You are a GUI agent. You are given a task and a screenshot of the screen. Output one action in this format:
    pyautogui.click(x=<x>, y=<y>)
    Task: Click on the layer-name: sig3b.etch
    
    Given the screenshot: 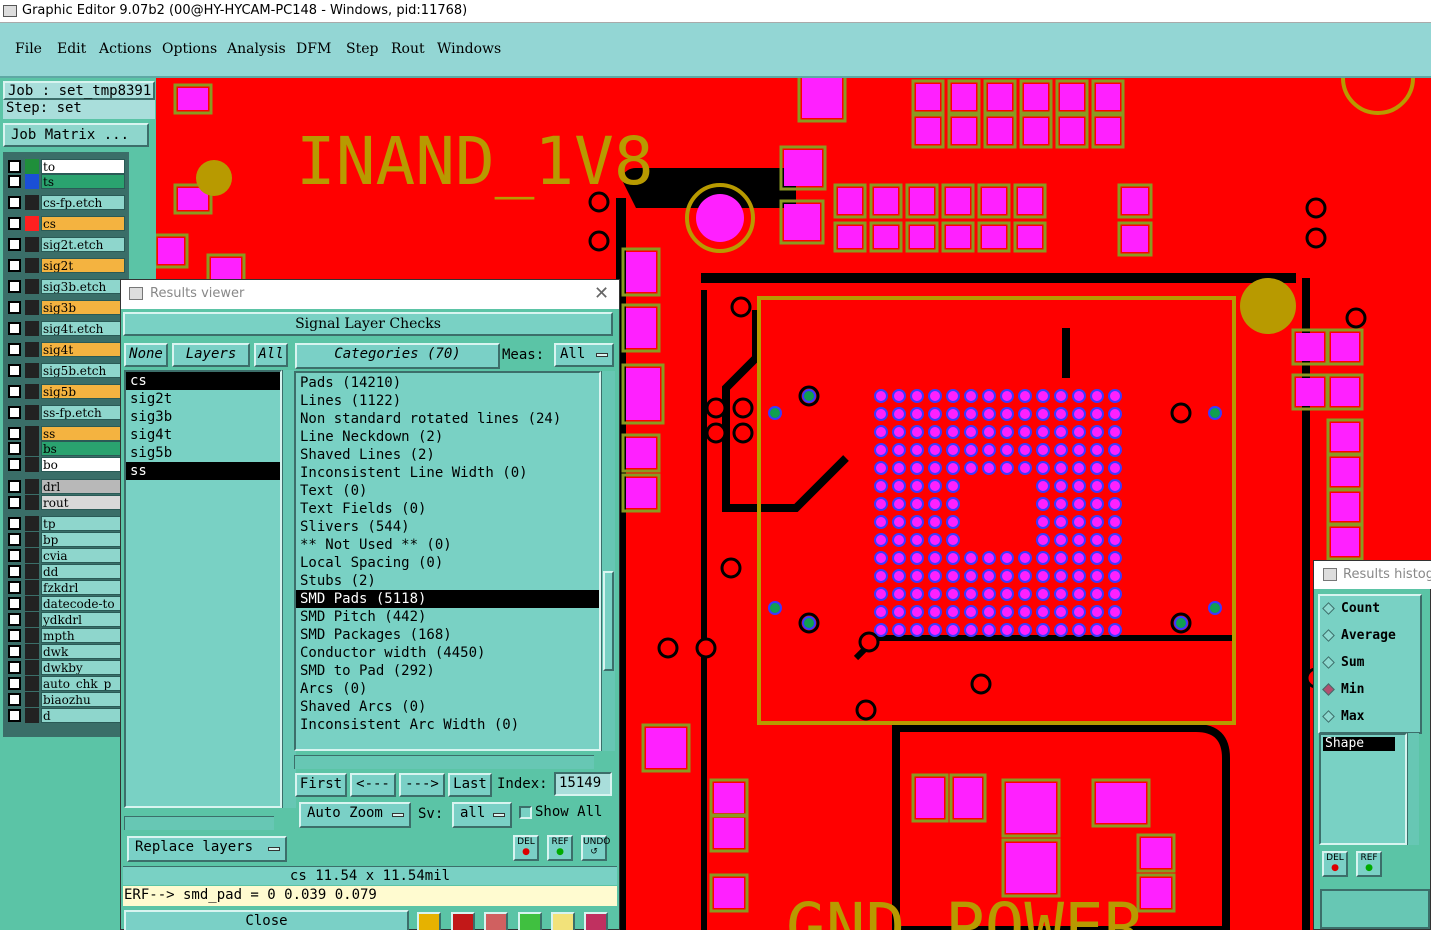 What is the action you would take?
    pyautogui.click(x=83, y=286)
    